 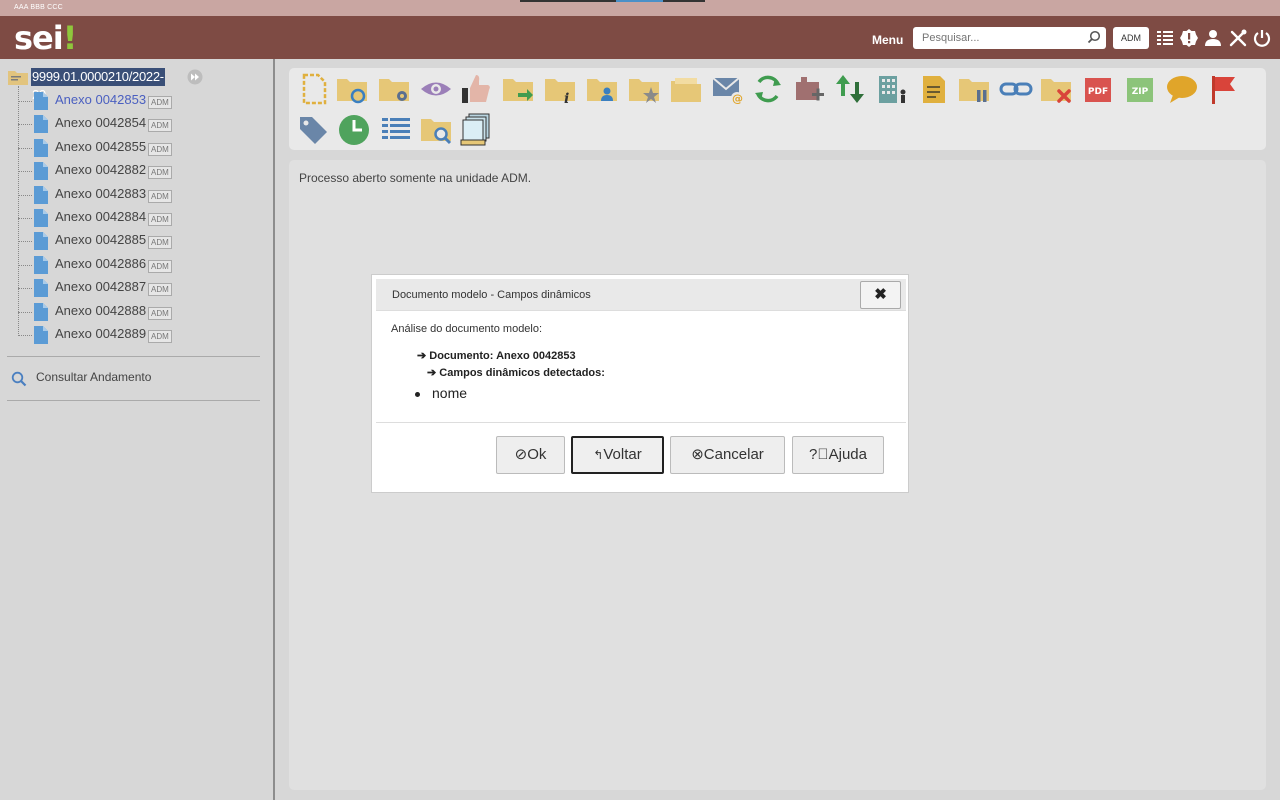 I want to click on document-label: Anexo 0042854, so click(x=100, y=122).